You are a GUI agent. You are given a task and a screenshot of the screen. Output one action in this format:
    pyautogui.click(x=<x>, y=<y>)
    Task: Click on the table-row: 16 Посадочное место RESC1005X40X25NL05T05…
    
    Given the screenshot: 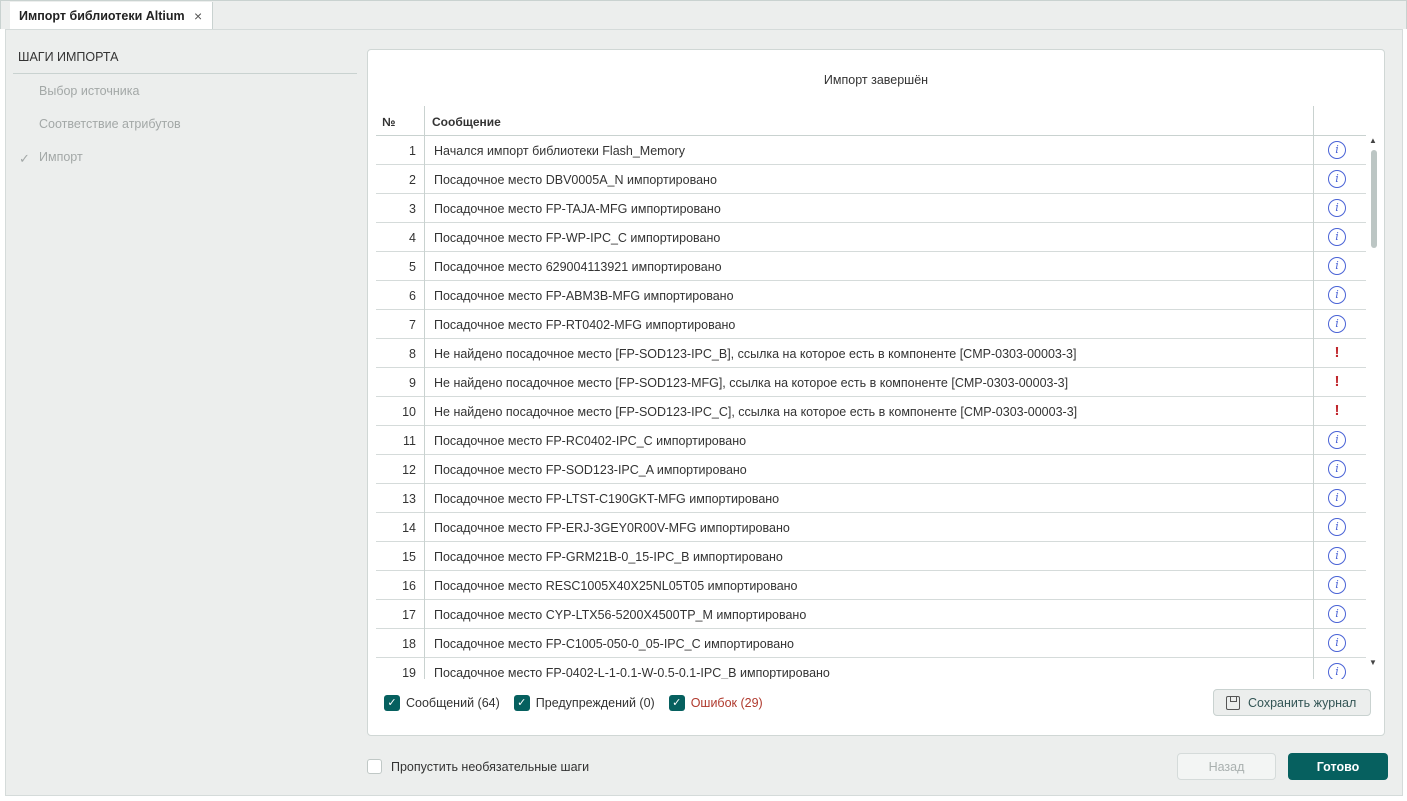 What is the action you would take?
    pyautogui.click(x=871, y=585)
    